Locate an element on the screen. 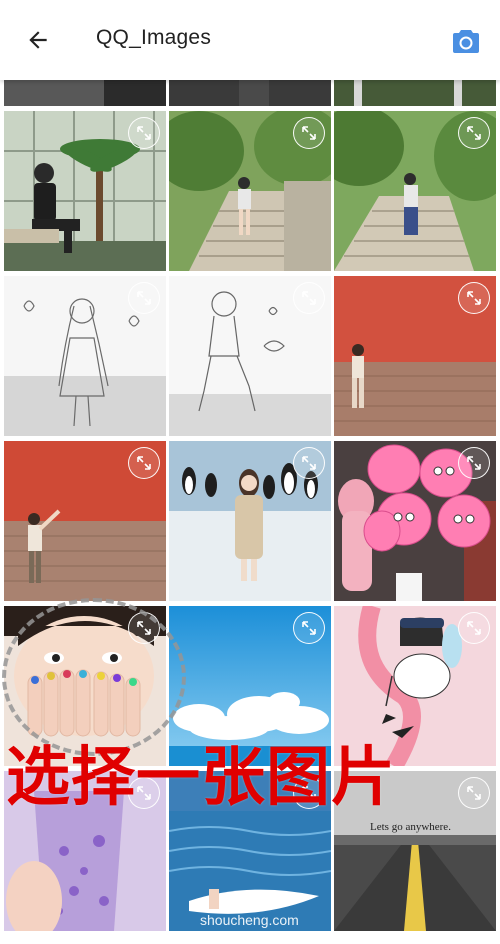 Image resolution: width=500 pixels, height=944 pixels. camera-icon is located at coordinates (466, 41).